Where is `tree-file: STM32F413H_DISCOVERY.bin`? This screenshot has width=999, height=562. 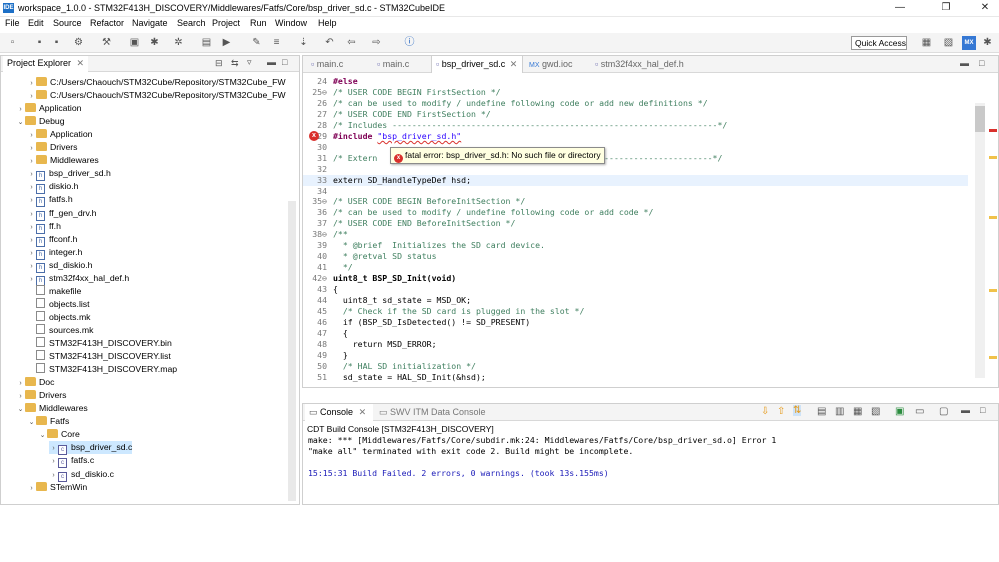 tree-file: STM32F413H_DISCOVERY.bin is located at coordinates (99, 343).